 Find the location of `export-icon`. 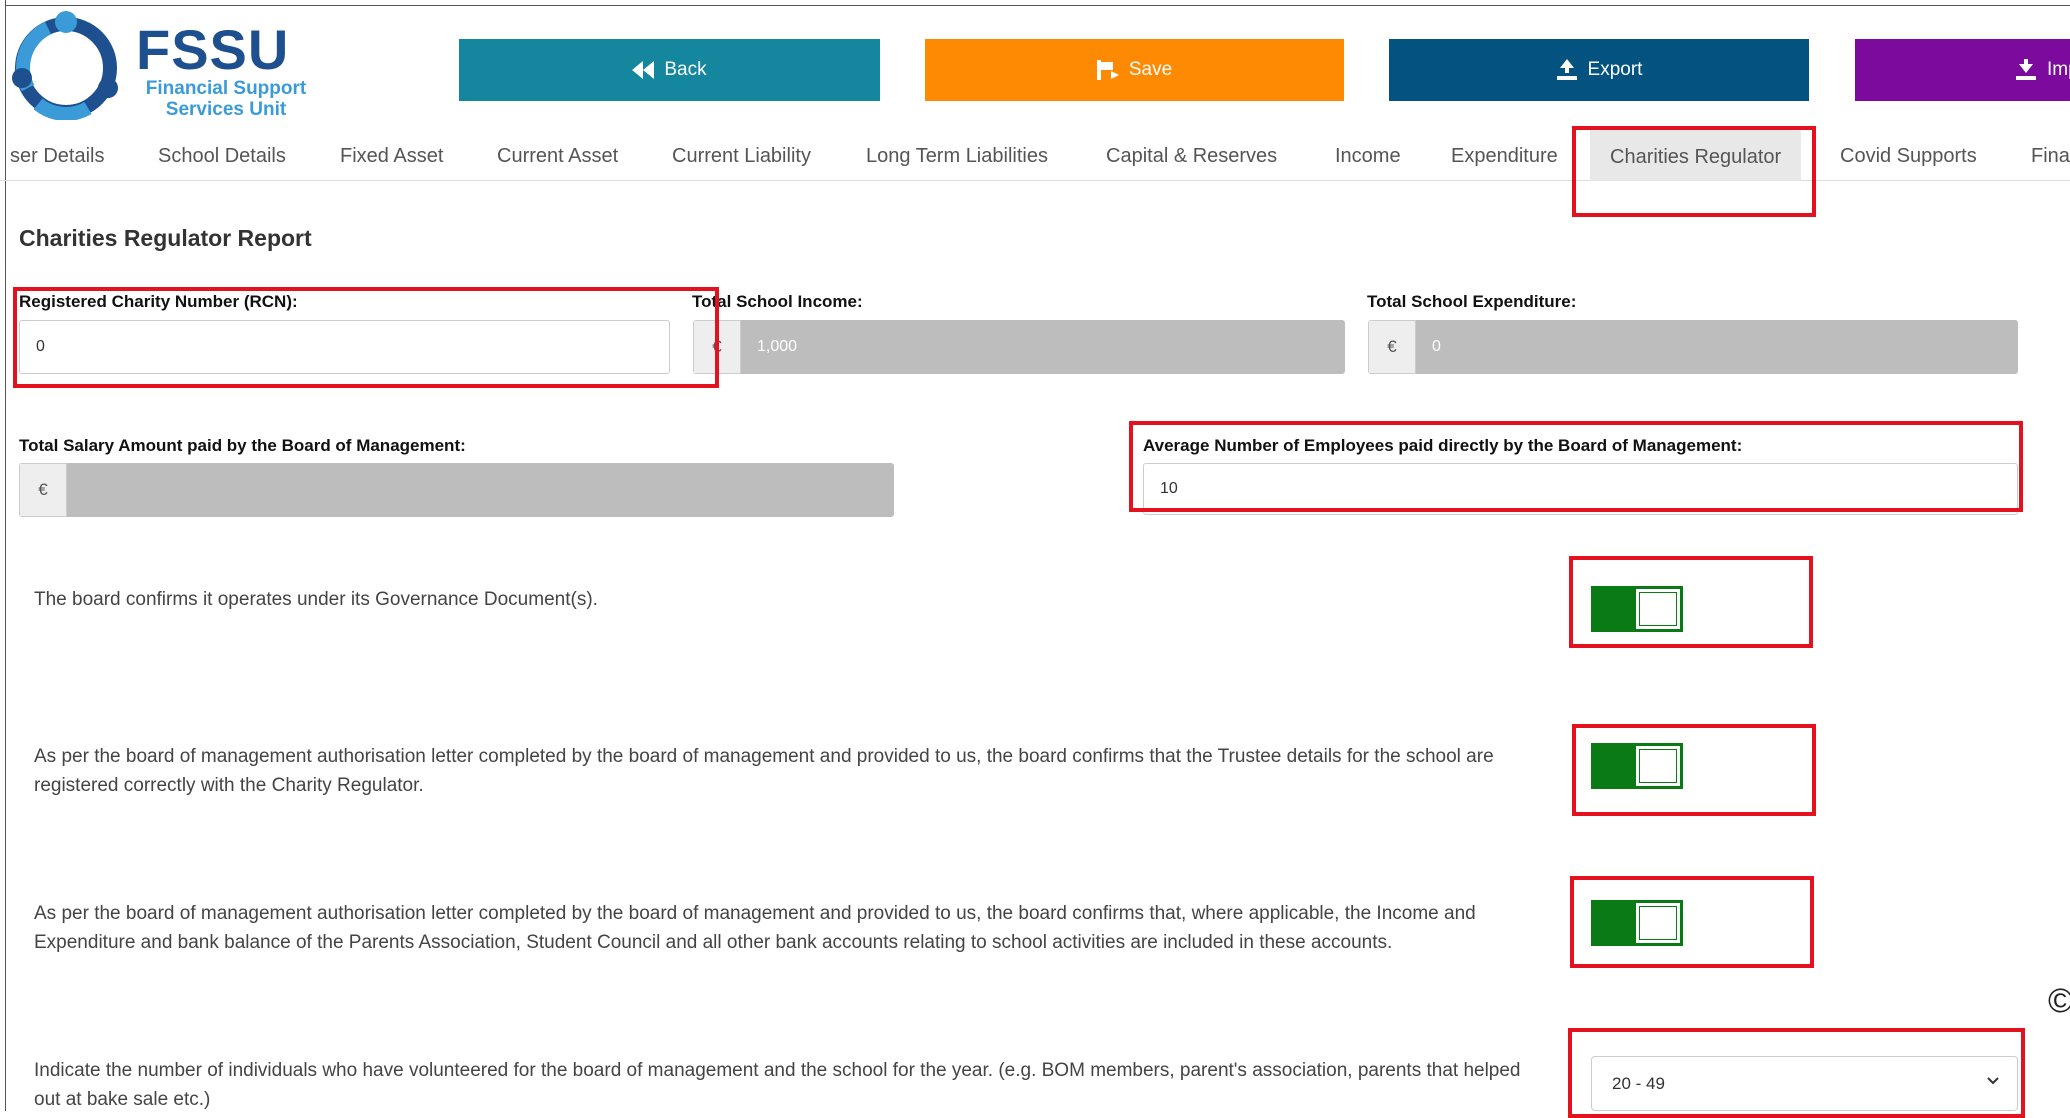

export-icon is located at coordinates (1566, 69).